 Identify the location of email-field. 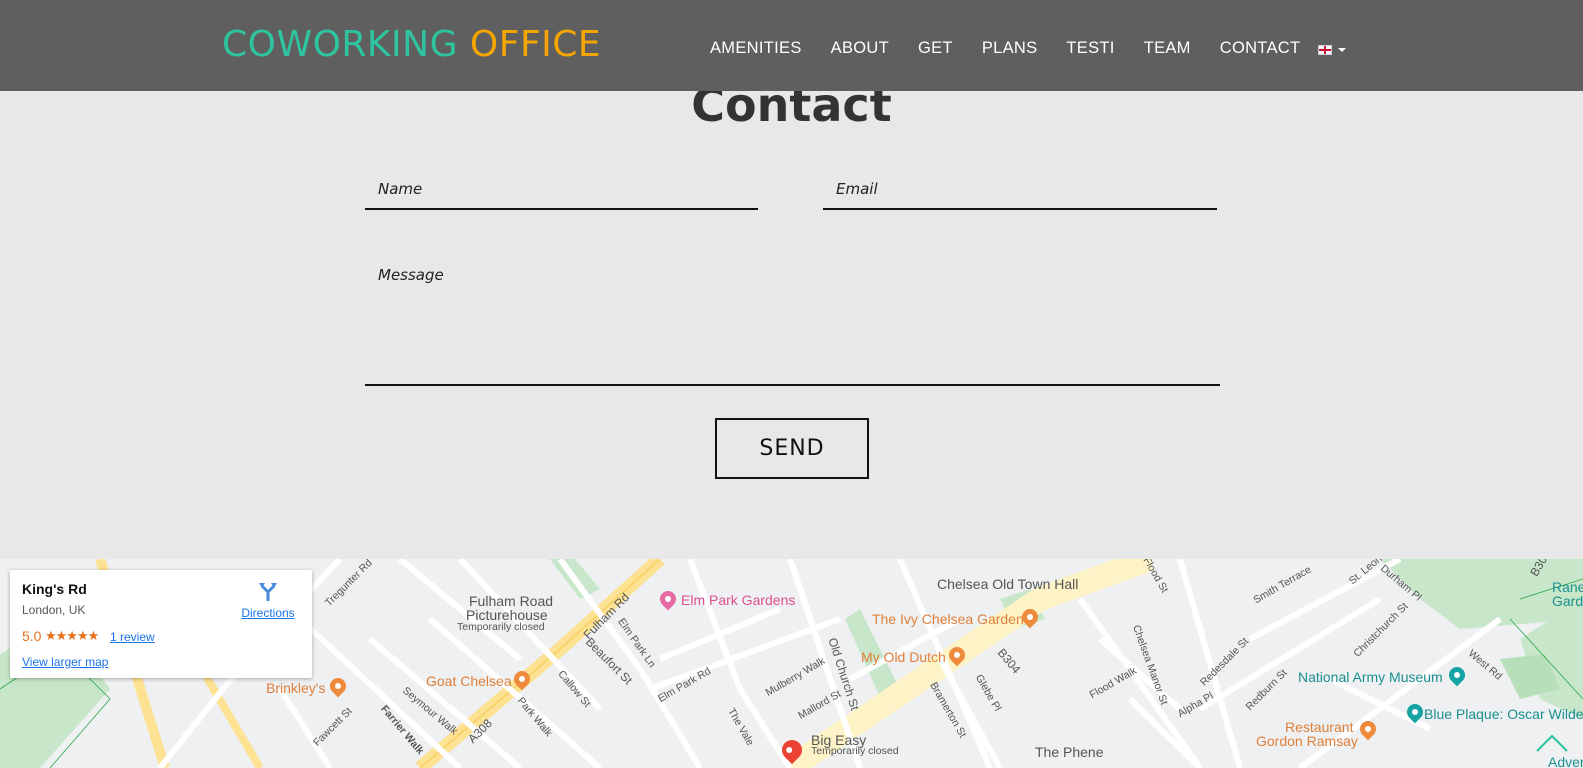
(1020, 190).